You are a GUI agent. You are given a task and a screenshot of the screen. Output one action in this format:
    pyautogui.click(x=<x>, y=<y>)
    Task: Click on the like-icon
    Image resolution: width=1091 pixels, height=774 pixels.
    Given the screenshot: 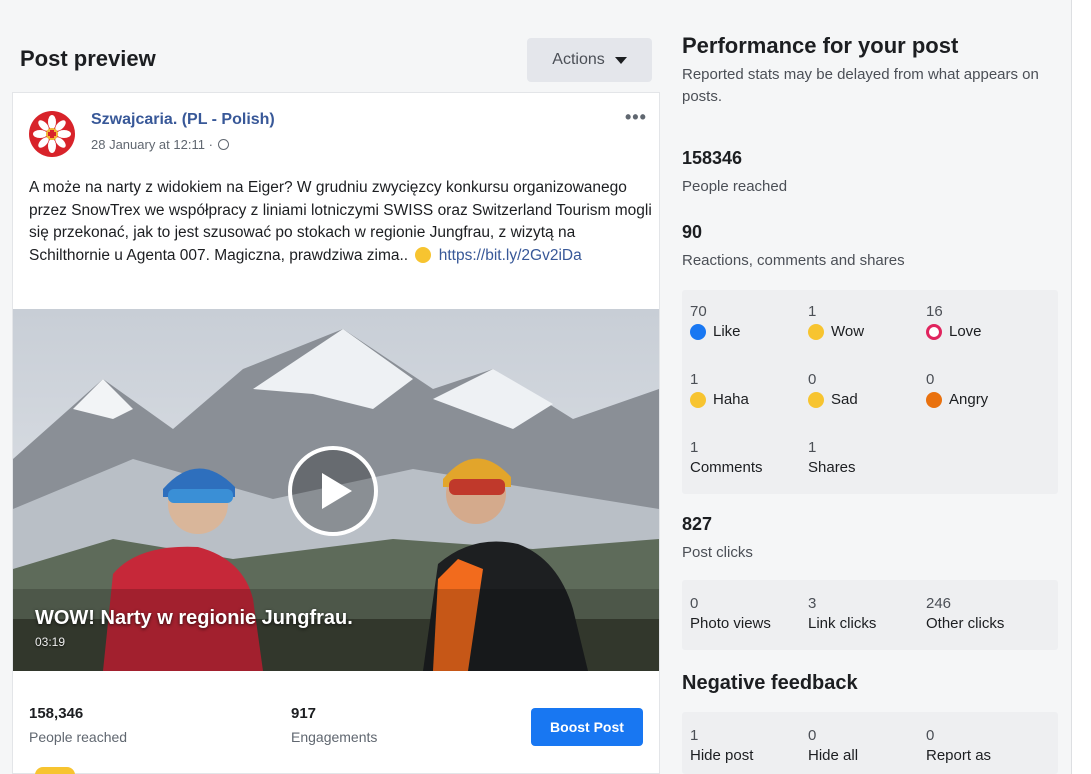 What is the action you would take?
    pyautogui.click(x=698, y=332)
    